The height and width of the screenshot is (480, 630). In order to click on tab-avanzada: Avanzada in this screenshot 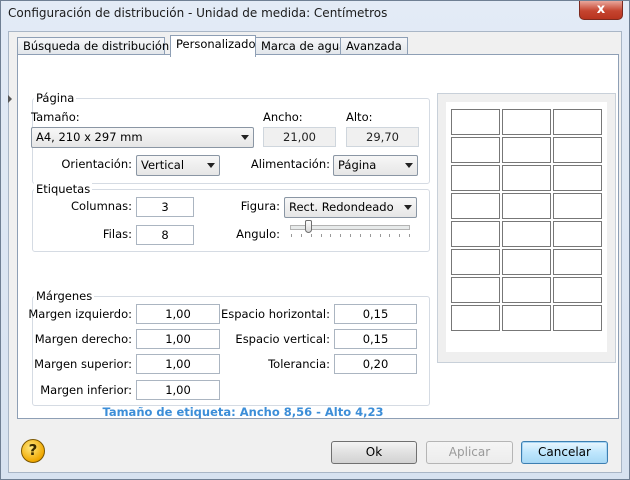, I will do `click(374, 46)`.